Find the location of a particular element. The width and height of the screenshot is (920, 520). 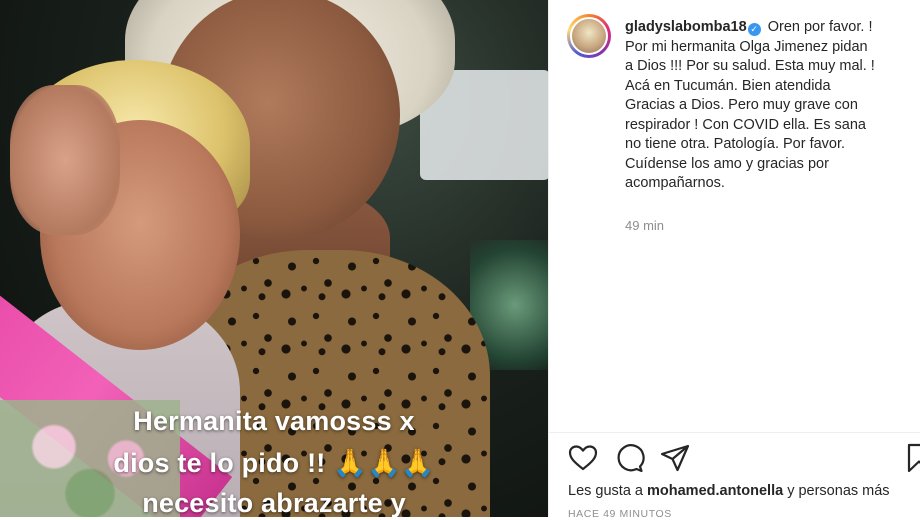

bookmark-icon is located at coordinates (911, 458).